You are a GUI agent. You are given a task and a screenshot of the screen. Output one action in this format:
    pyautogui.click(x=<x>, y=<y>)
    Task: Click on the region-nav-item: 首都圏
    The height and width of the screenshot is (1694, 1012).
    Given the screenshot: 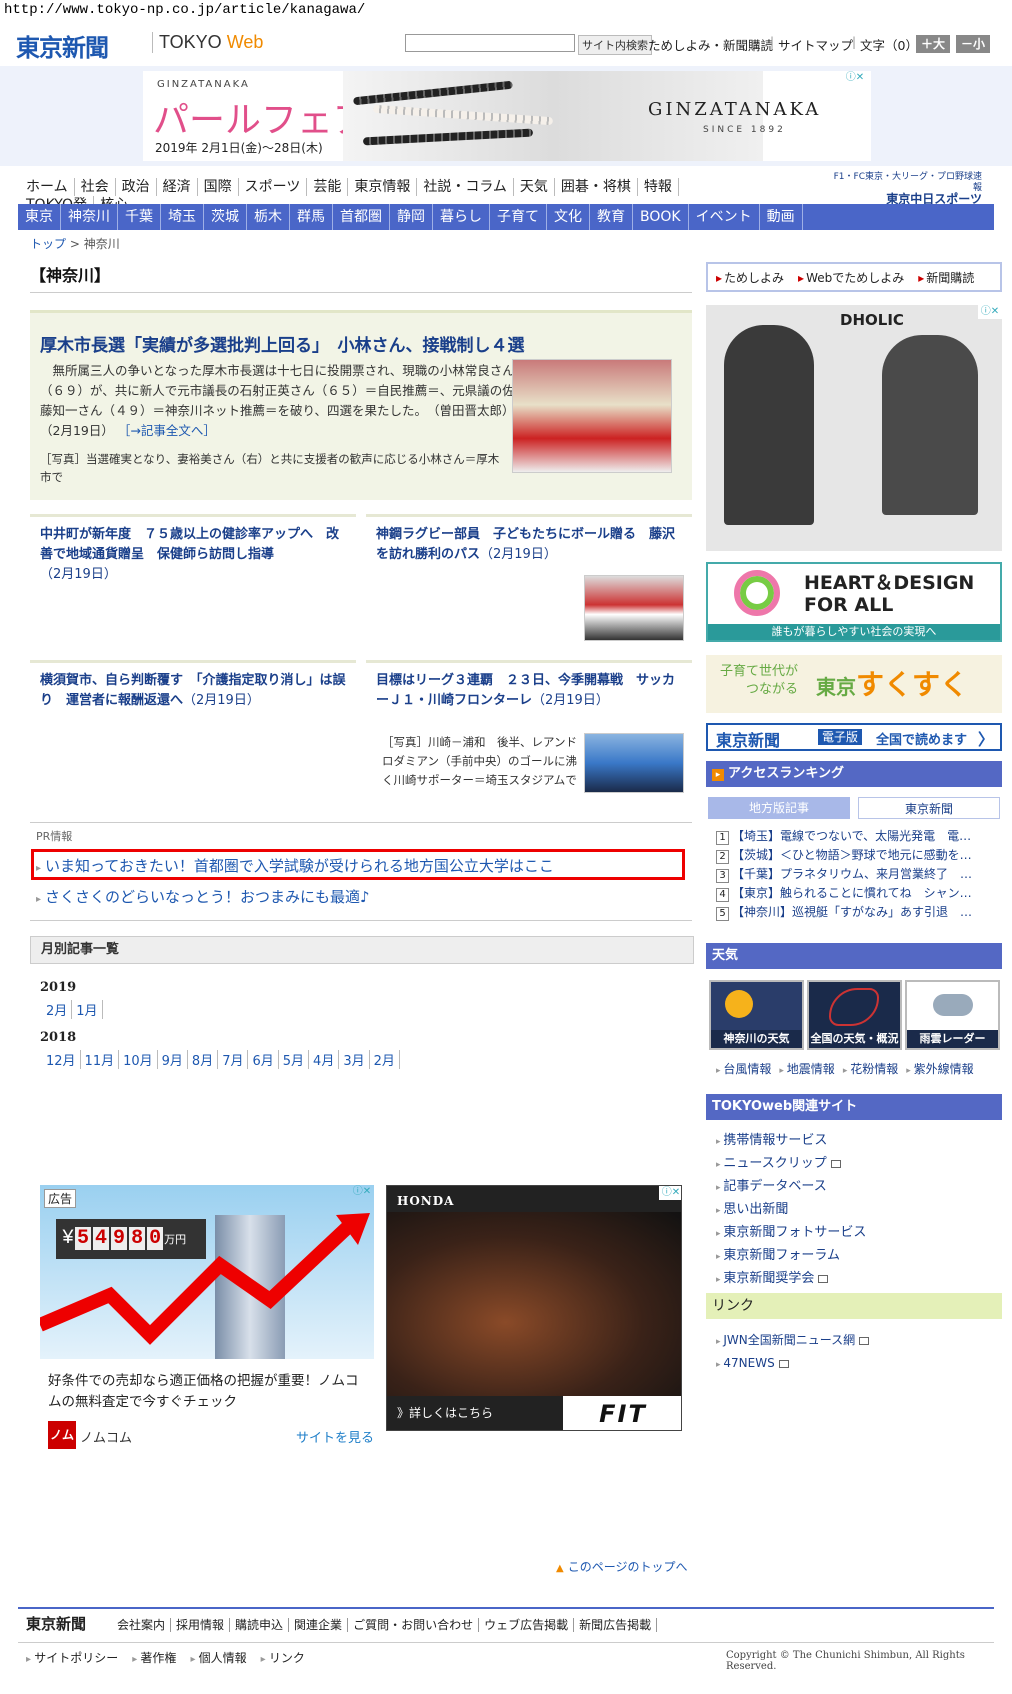 What is the action you would take?
    pyautogui.click(x=361, y=217)
    